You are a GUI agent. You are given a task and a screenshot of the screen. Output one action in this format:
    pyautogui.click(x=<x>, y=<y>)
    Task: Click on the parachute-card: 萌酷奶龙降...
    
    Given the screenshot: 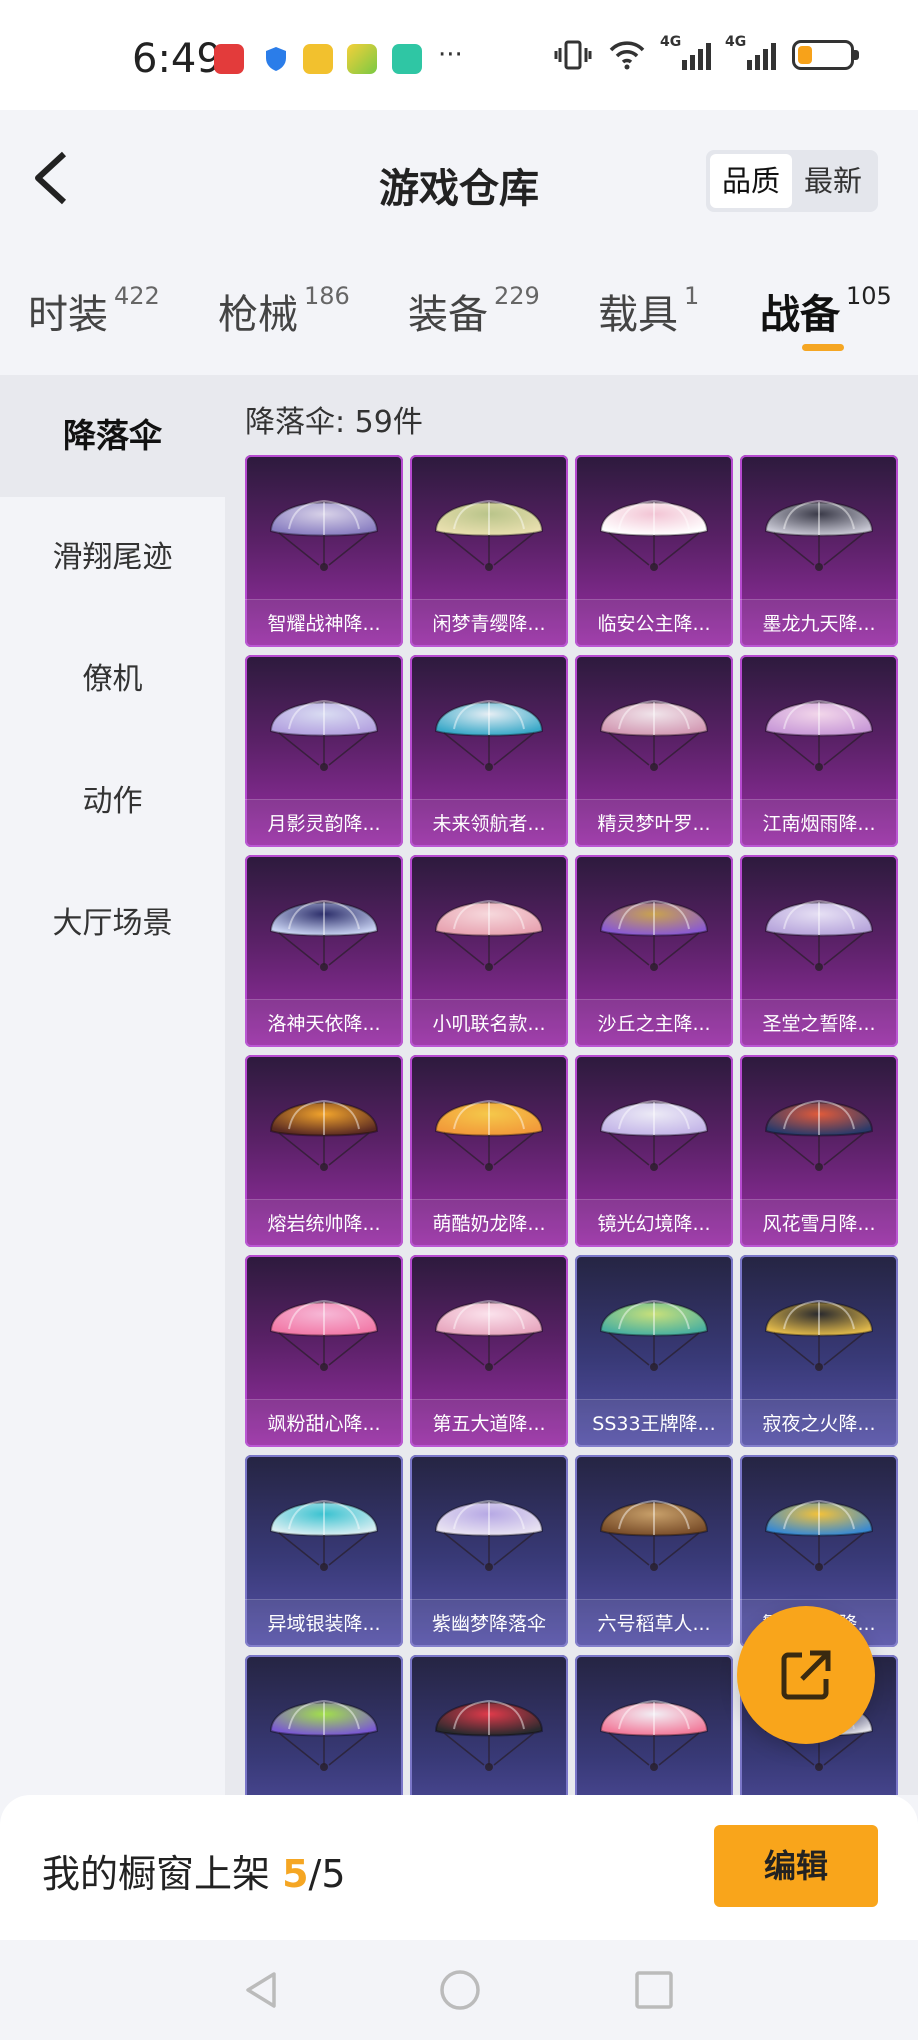 What is the action you would take?
    pyautogui.click(x=489, y=1151)
    